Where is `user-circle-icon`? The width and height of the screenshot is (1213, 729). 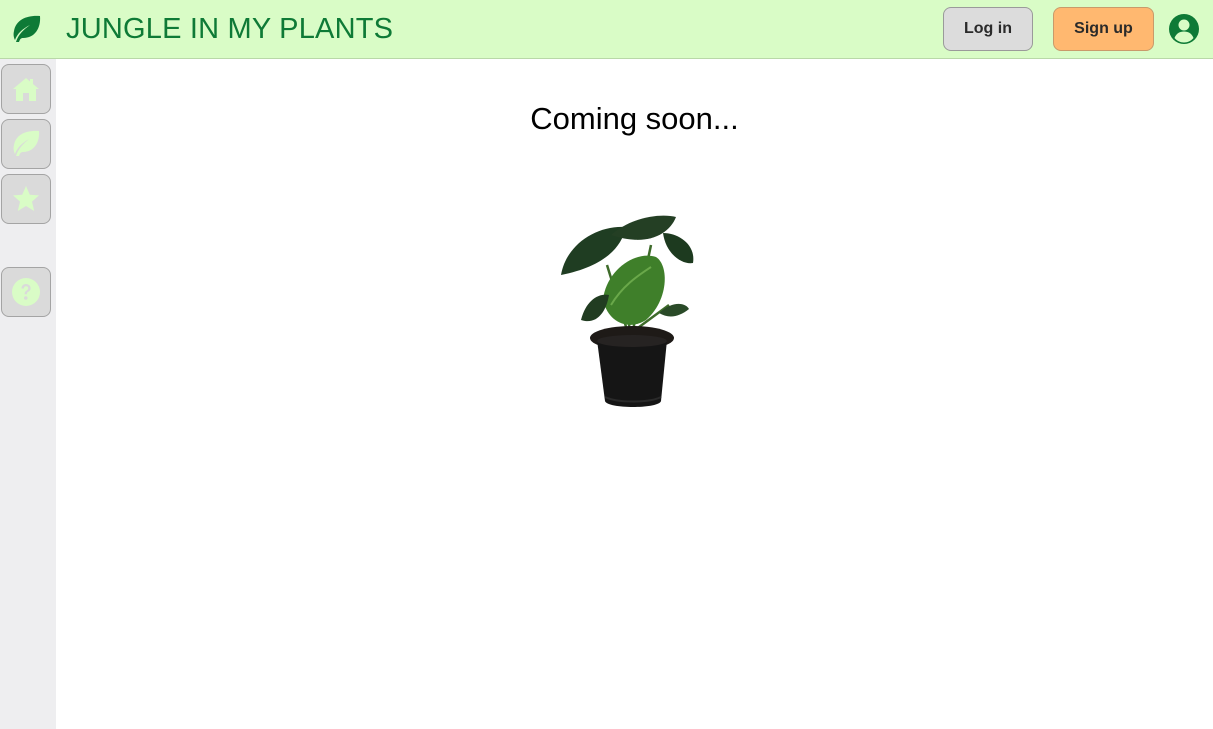 user-circle-icon is located at coordinates (1184, 29).